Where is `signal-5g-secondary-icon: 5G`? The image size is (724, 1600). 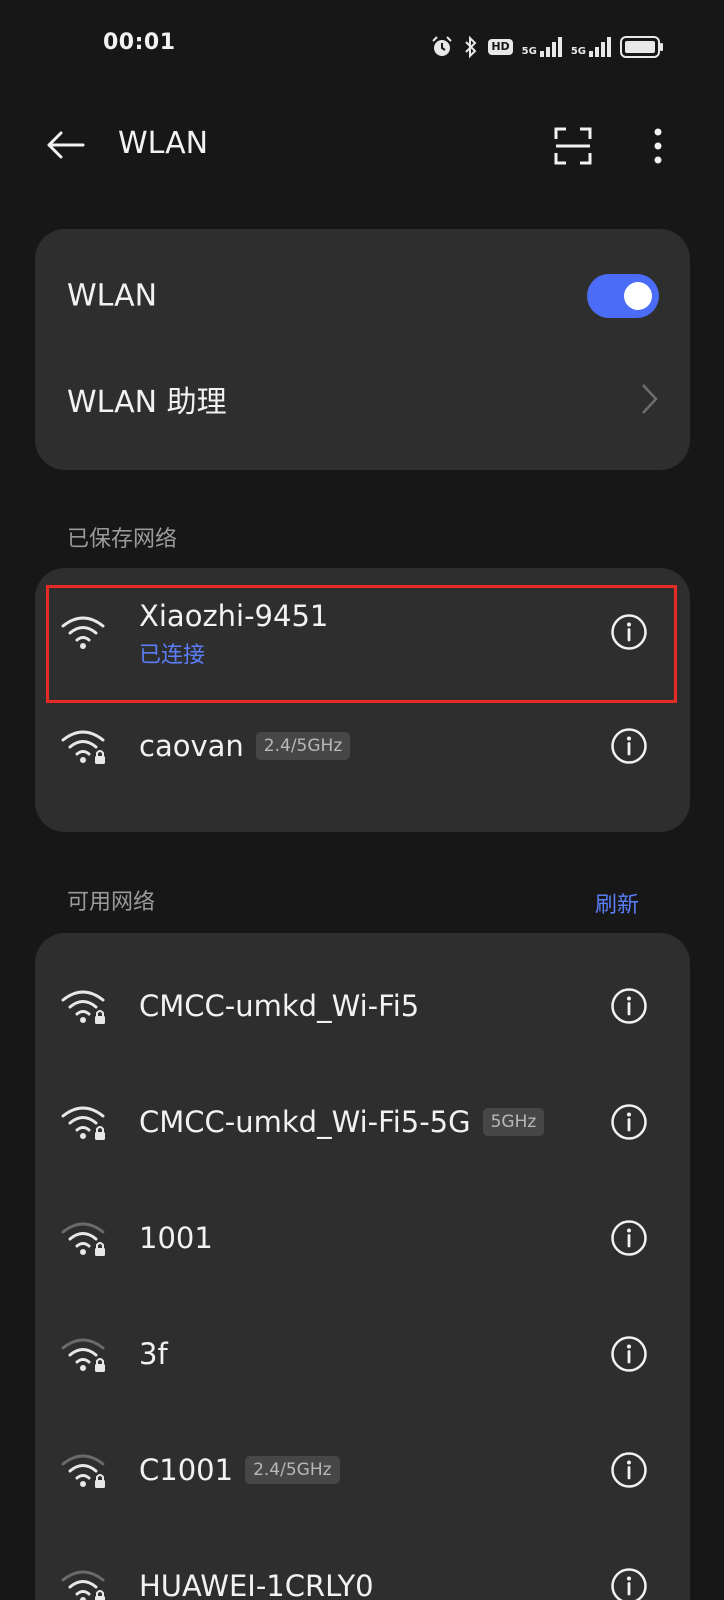
signal-5g-secondary-icon: 5G is located at coordinates (591, 47).